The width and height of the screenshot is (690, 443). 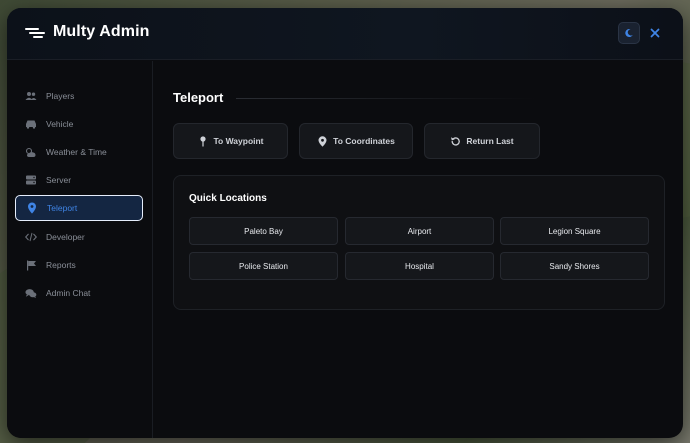 I want to click on location-airport-button: Airport, so click(x=419, y=231).